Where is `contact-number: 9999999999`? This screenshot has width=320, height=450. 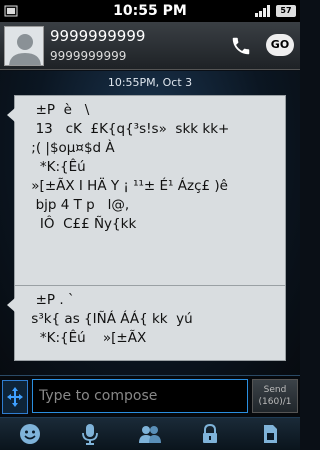 contact-number: 9999999999 is located at coordinates (88, 56).